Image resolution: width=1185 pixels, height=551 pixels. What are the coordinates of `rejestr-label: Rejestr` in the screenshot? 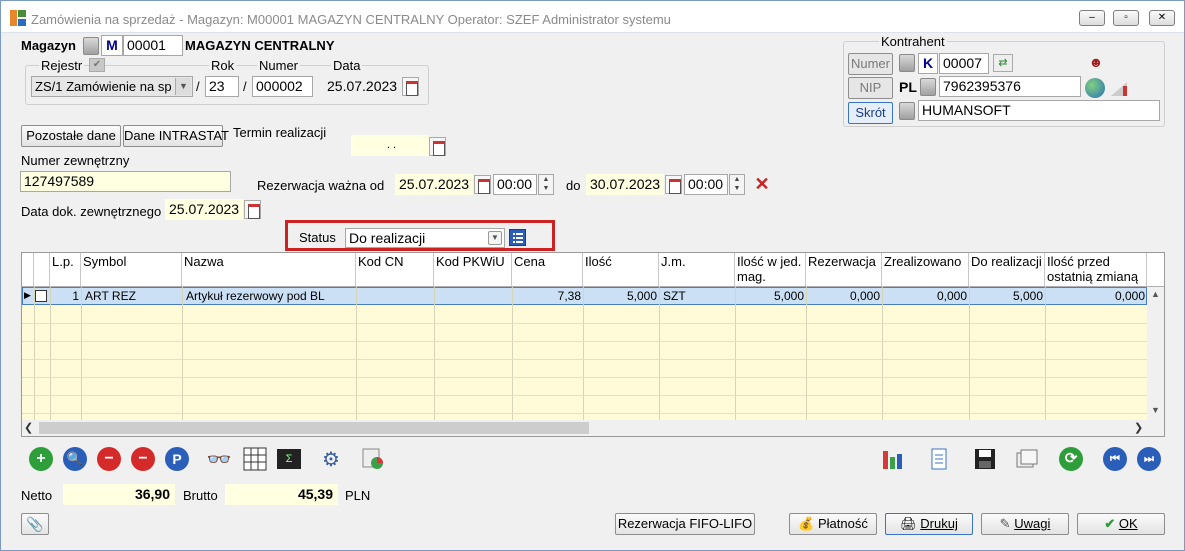 It's located at (62, 65).